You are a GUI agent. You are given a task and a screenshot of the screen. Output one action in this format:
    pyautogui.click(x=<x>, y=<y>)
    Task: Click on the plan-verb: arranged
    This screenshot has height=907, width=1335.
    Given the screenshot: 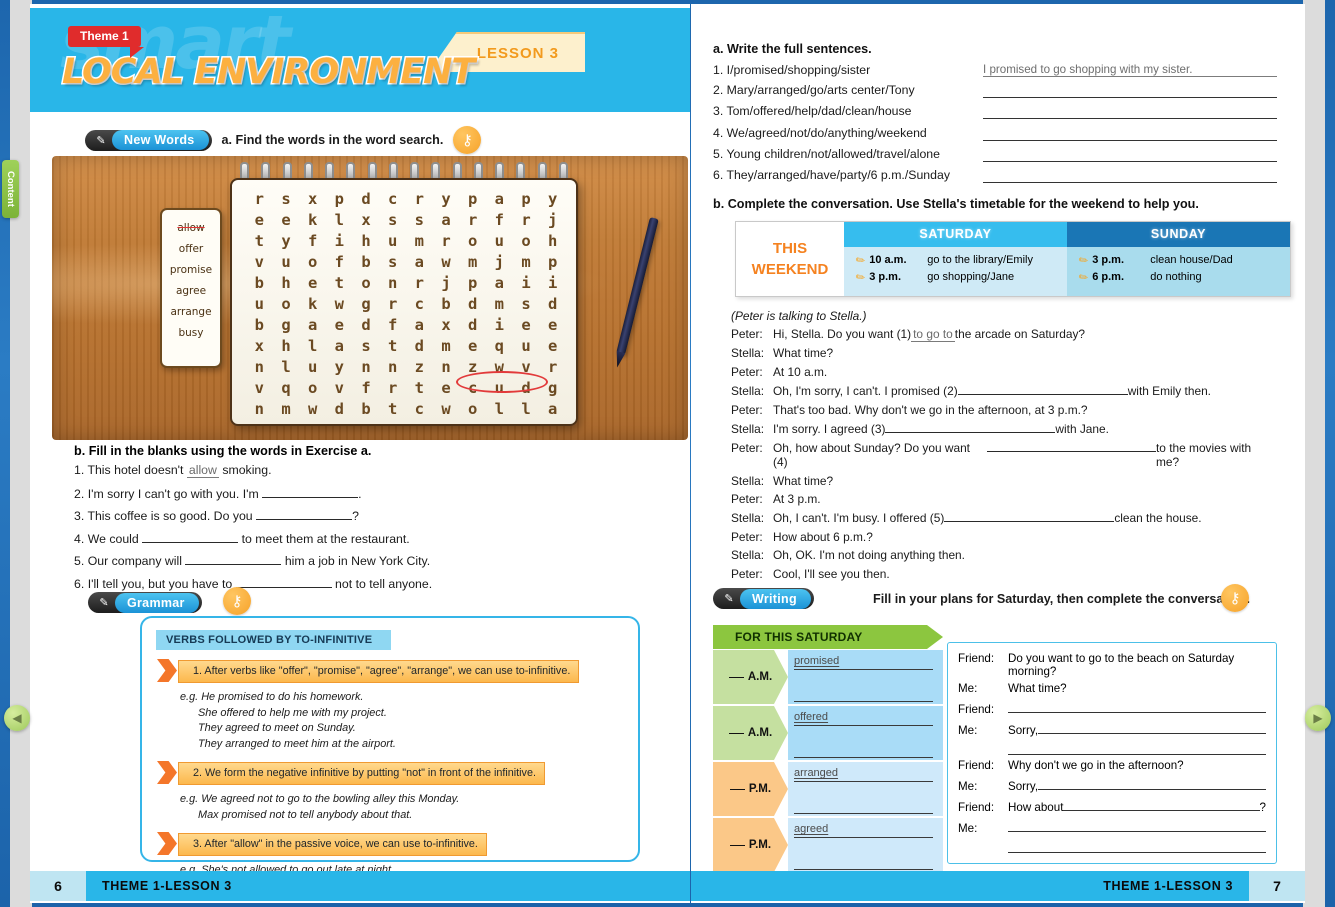 What is the action you would take?
    pyautogui.click(x=863, y=774)
    